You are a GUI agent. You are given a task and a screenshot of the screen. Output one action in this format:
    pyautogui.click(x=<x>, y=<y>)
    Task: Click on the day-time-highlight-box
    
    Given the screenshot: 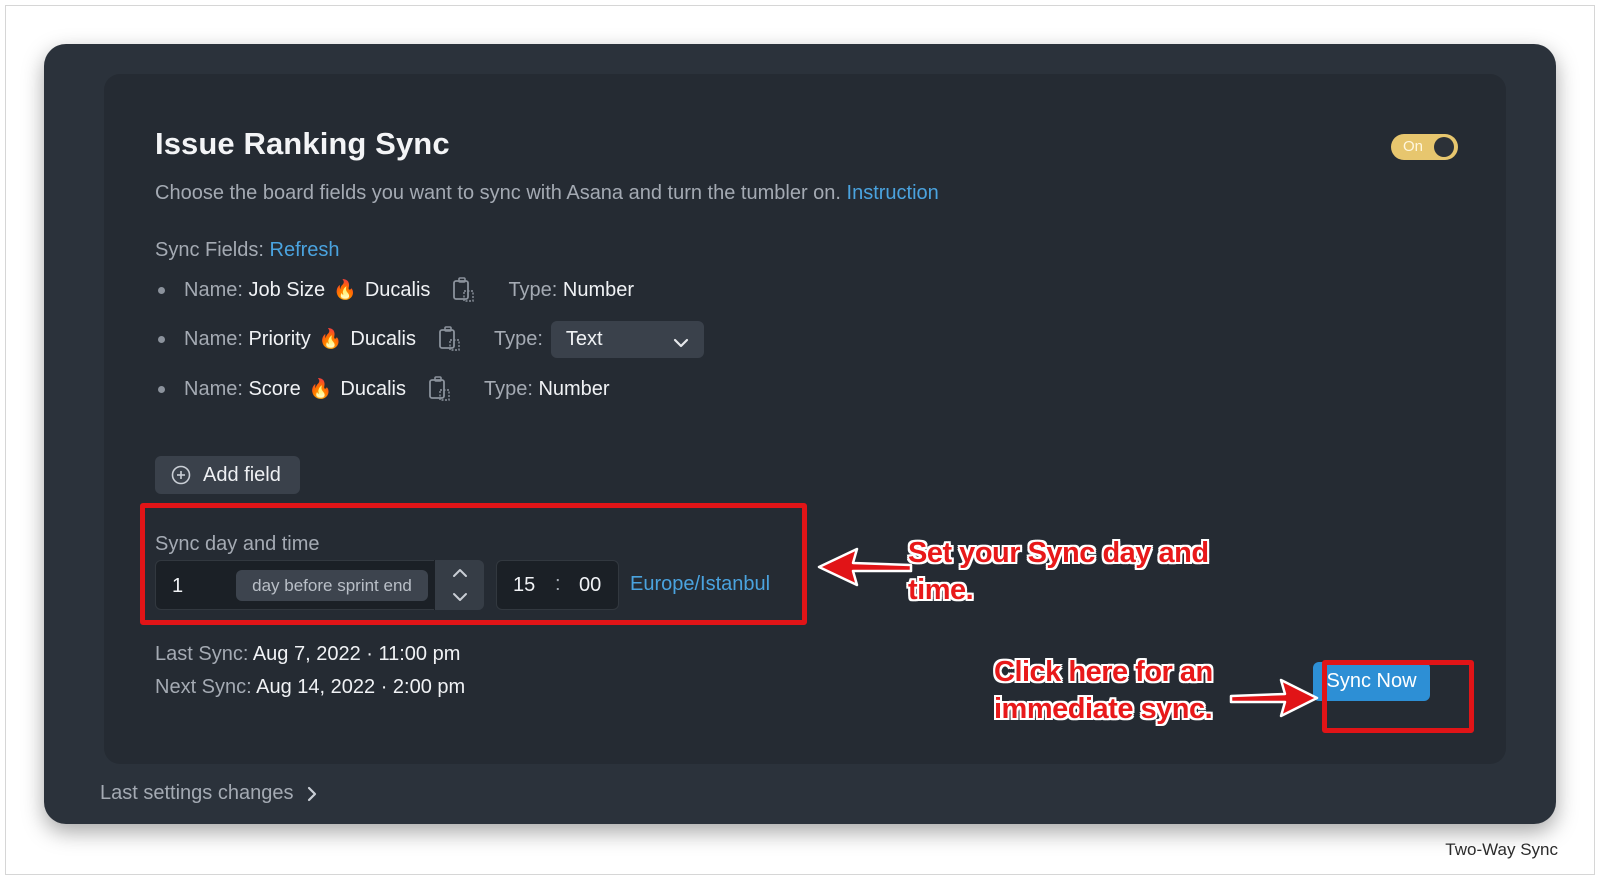 What is the action you would take?
    pyautogui.click(x=473, y=564)
    